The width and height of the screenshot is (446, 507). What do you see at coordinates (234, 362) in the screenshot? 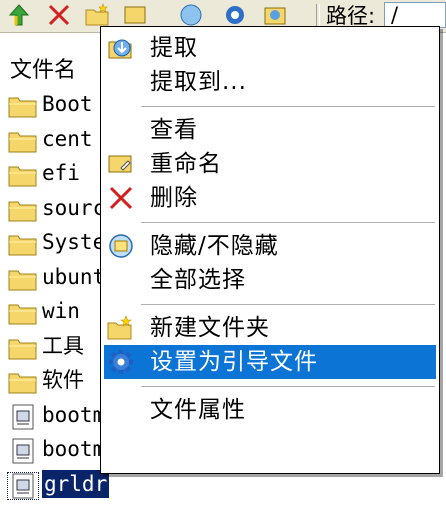
I see `menu-item-label: 设置为引导文件` at bounding box center [234, 362].